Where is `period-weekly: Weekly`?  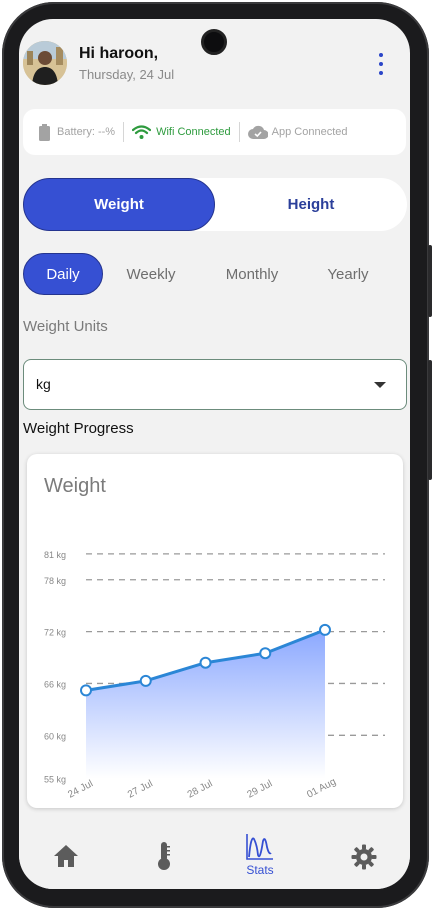
period-weekly: Weekly is located at coordinates (151, 274).